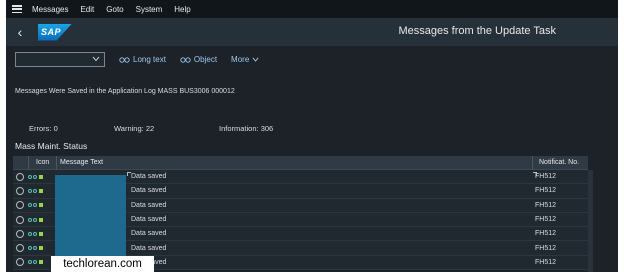 The height and width of the screenshot is (272, 624). I want to click on long-text-label: Long text, so click(149, 59).